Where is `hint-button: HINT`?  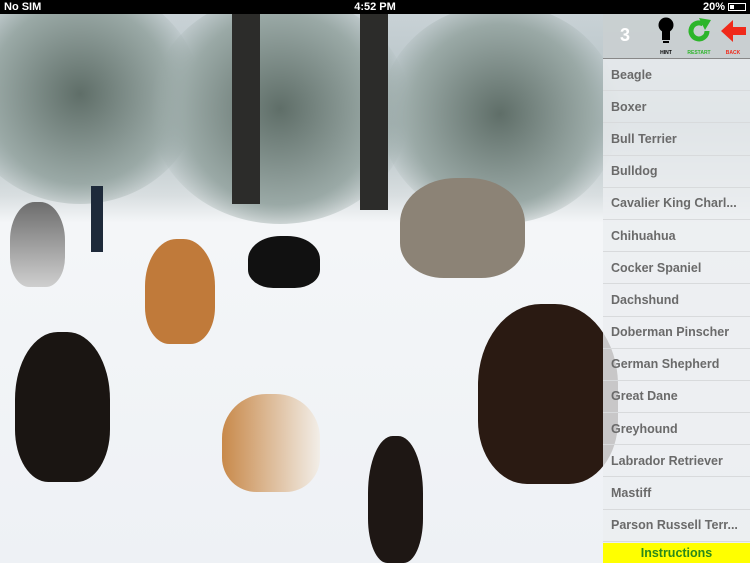
hint-button: HINT is located at coordinates (666, 36).